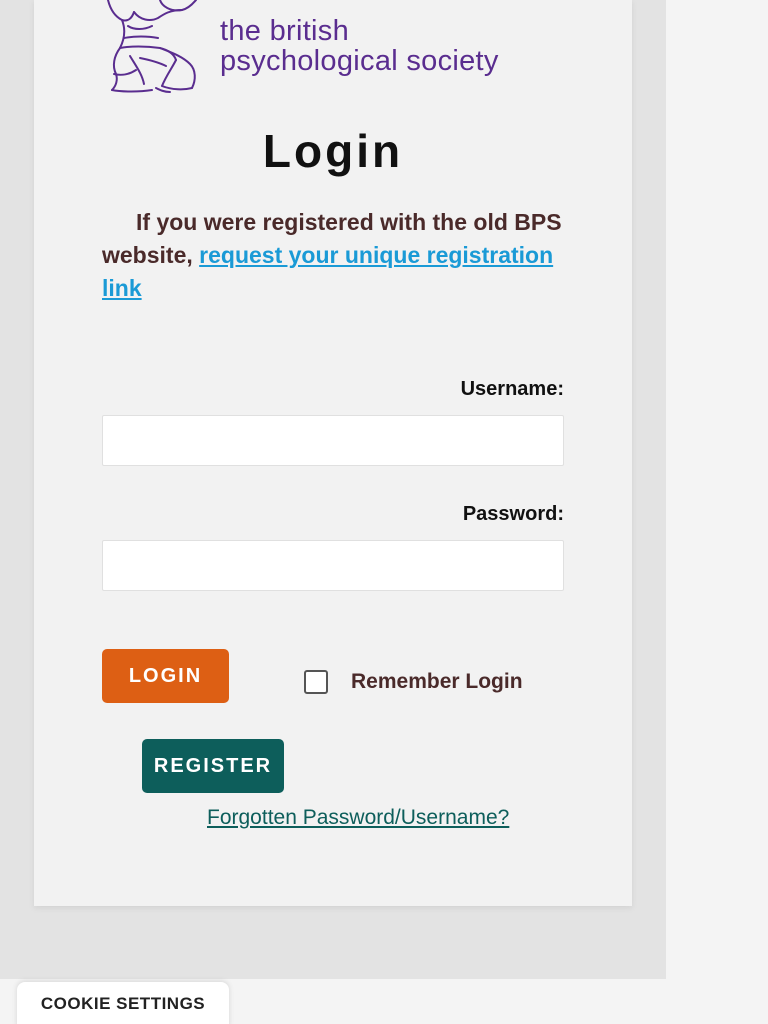 This screenshot has height=1024, width=768. I want to click on bps-logo: the british psychological society, so click(330, 48).